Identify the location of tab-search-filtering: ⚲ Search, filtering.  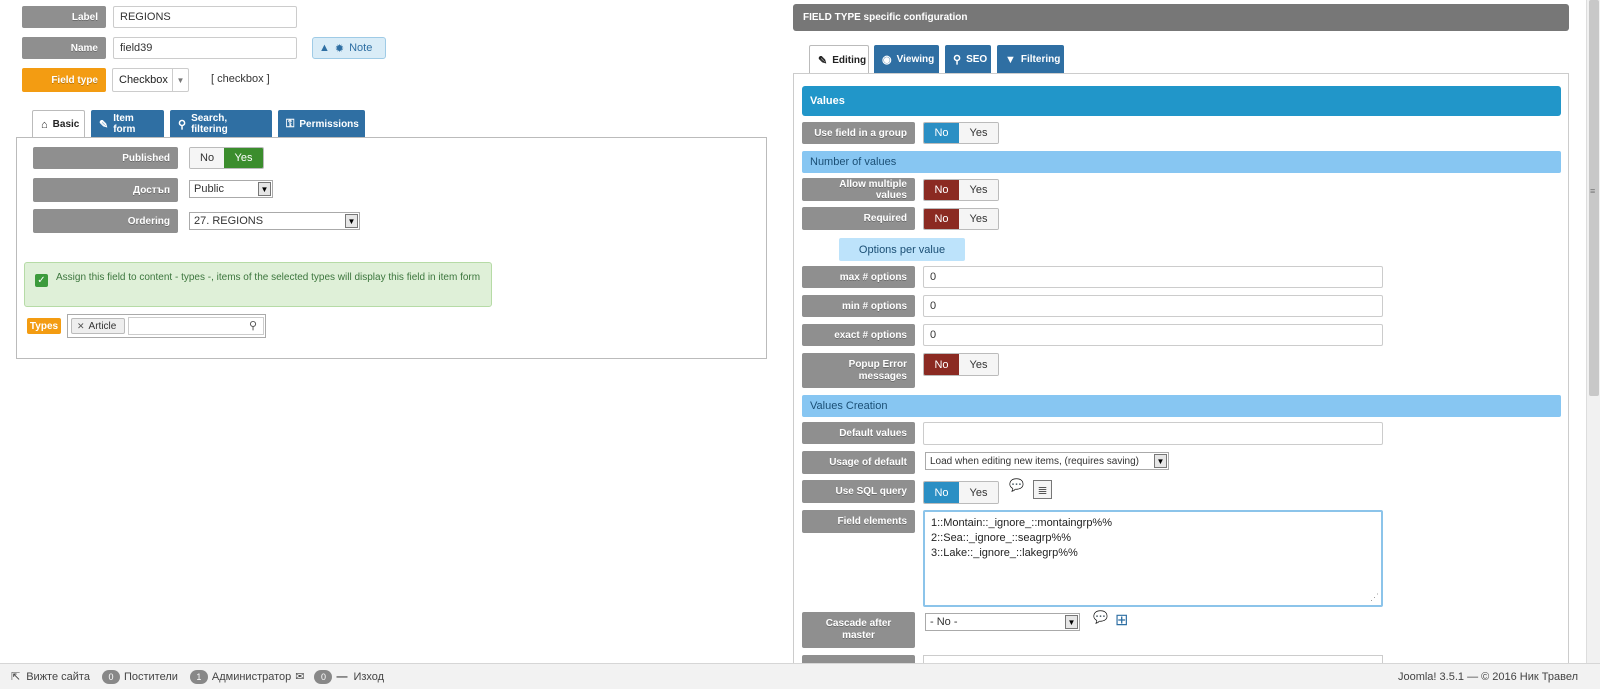
(221, 124).